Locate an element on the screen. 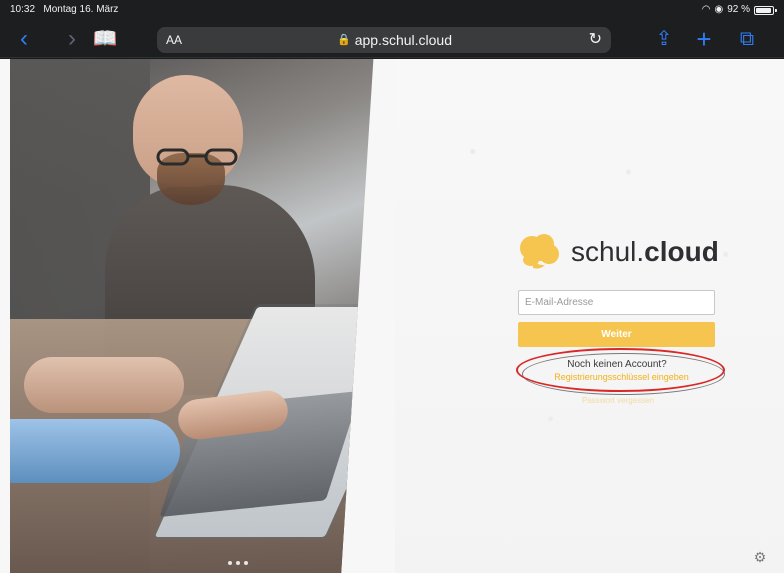  blue-sleeve is located at coordinates (95, 451).